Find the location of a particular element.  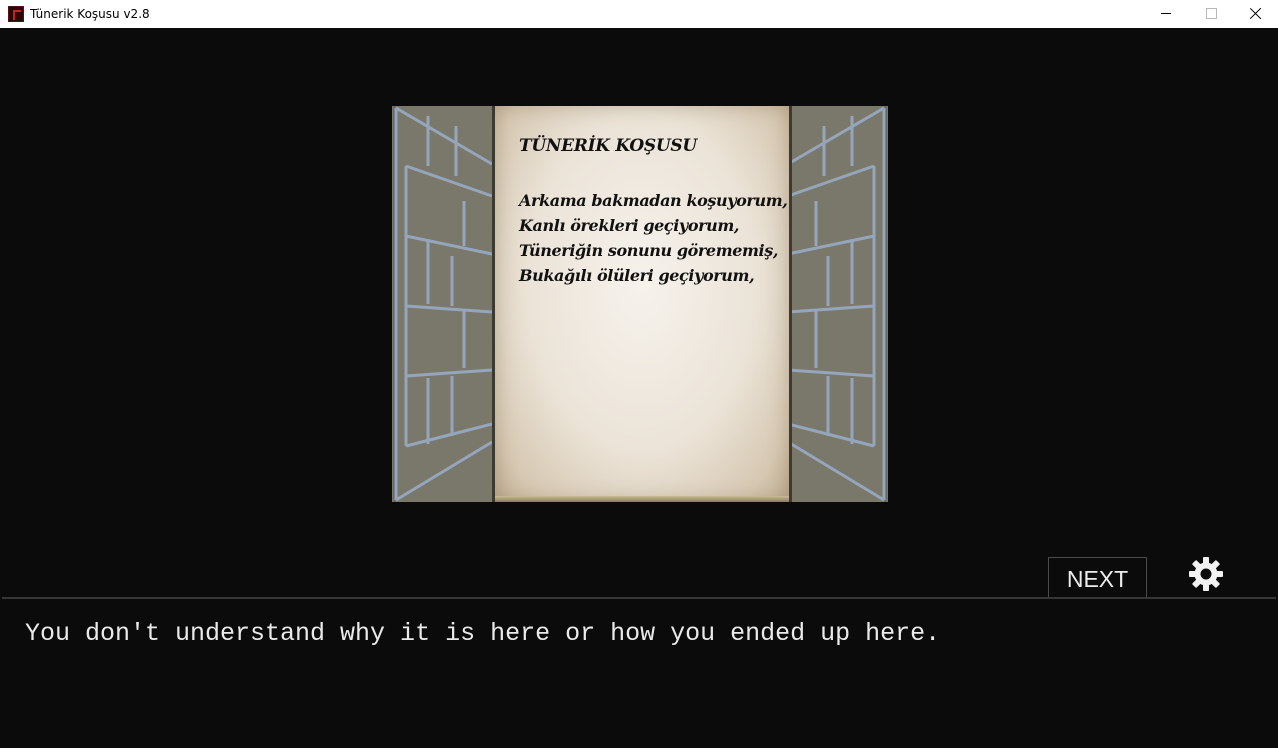

title-bar: Tünerik Koşusu v2.8 is located at coordinates (639, 14).